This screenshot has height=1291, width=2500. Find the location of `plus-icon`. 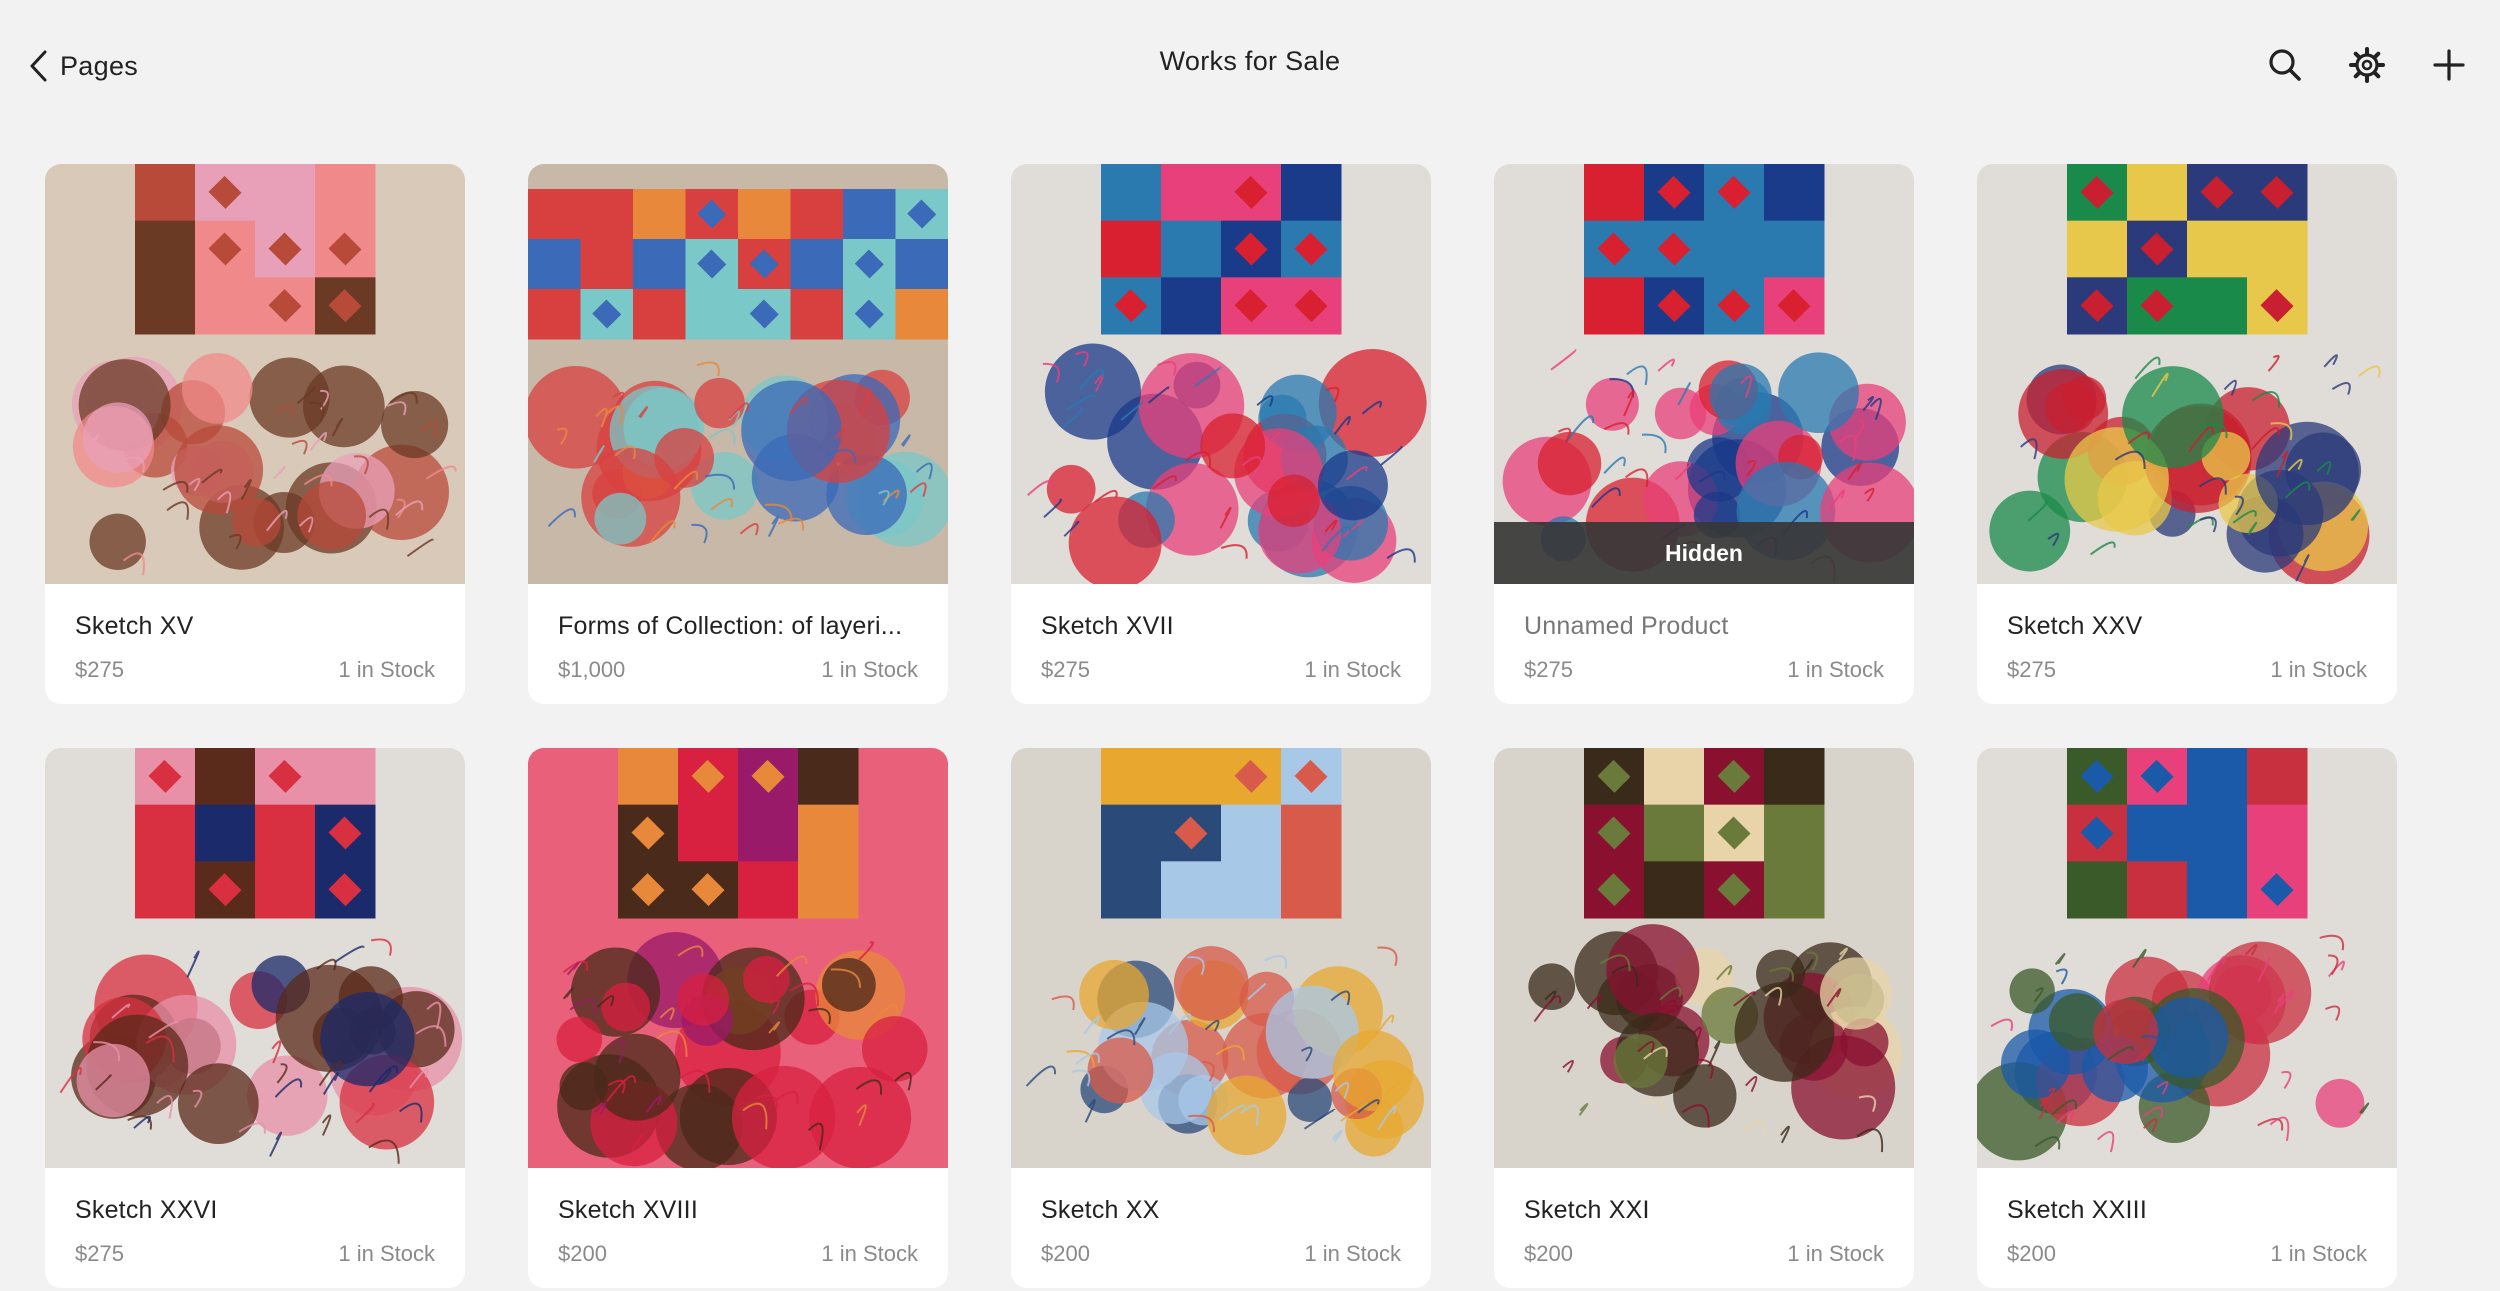

plus-icon is located at coordinates (2449, 65).